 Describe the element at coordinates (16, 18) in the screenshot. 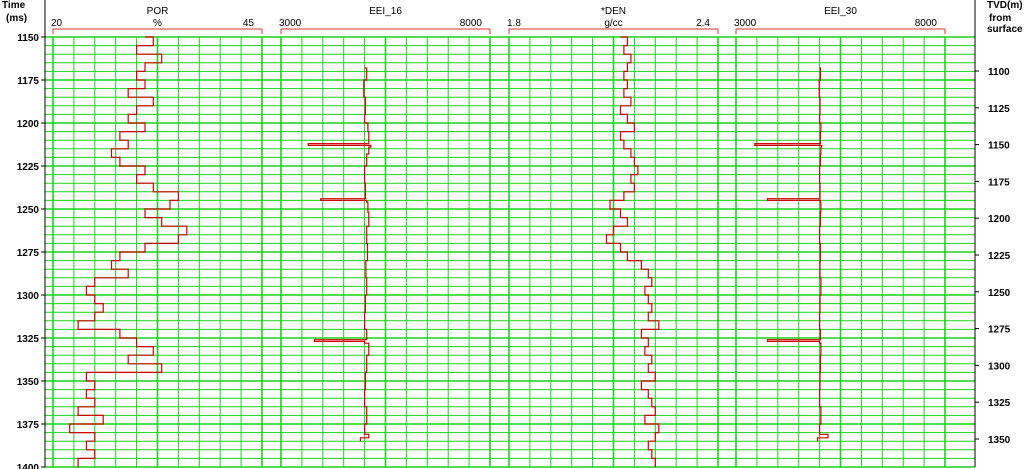

I see `time-axis-title-line2: (ms)` at that location.